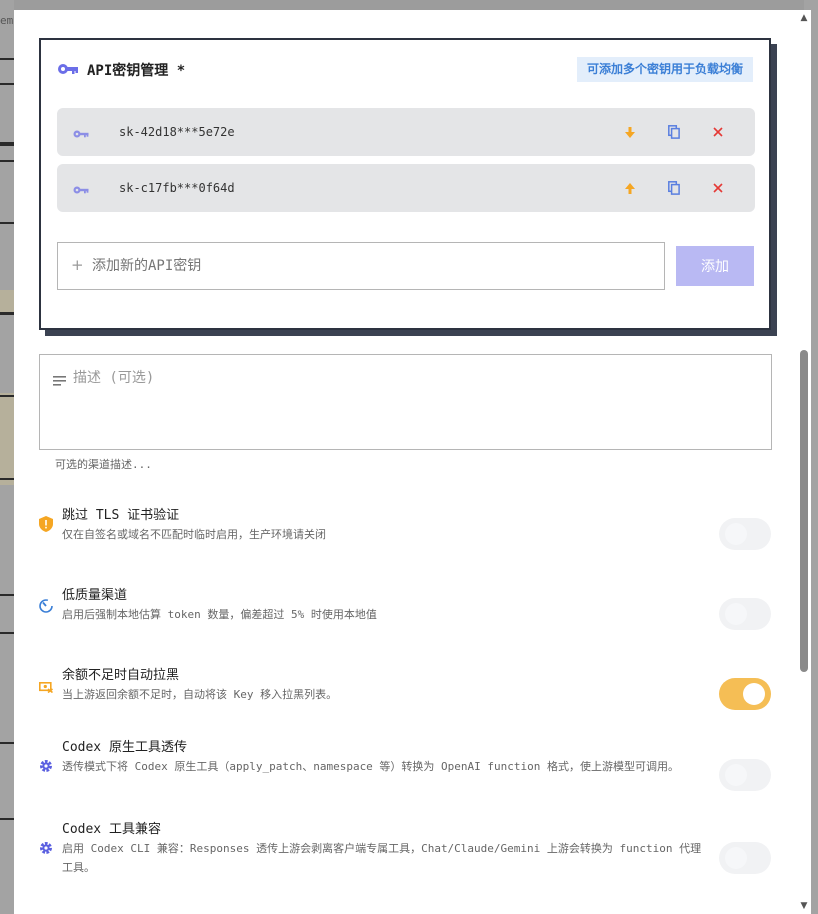 This screenshot has width=818, height=914. What do you see at coordinates (7, 20) in the screenshot?
I see `backdrop-stub-text: em` at bounding box center [7, 20].